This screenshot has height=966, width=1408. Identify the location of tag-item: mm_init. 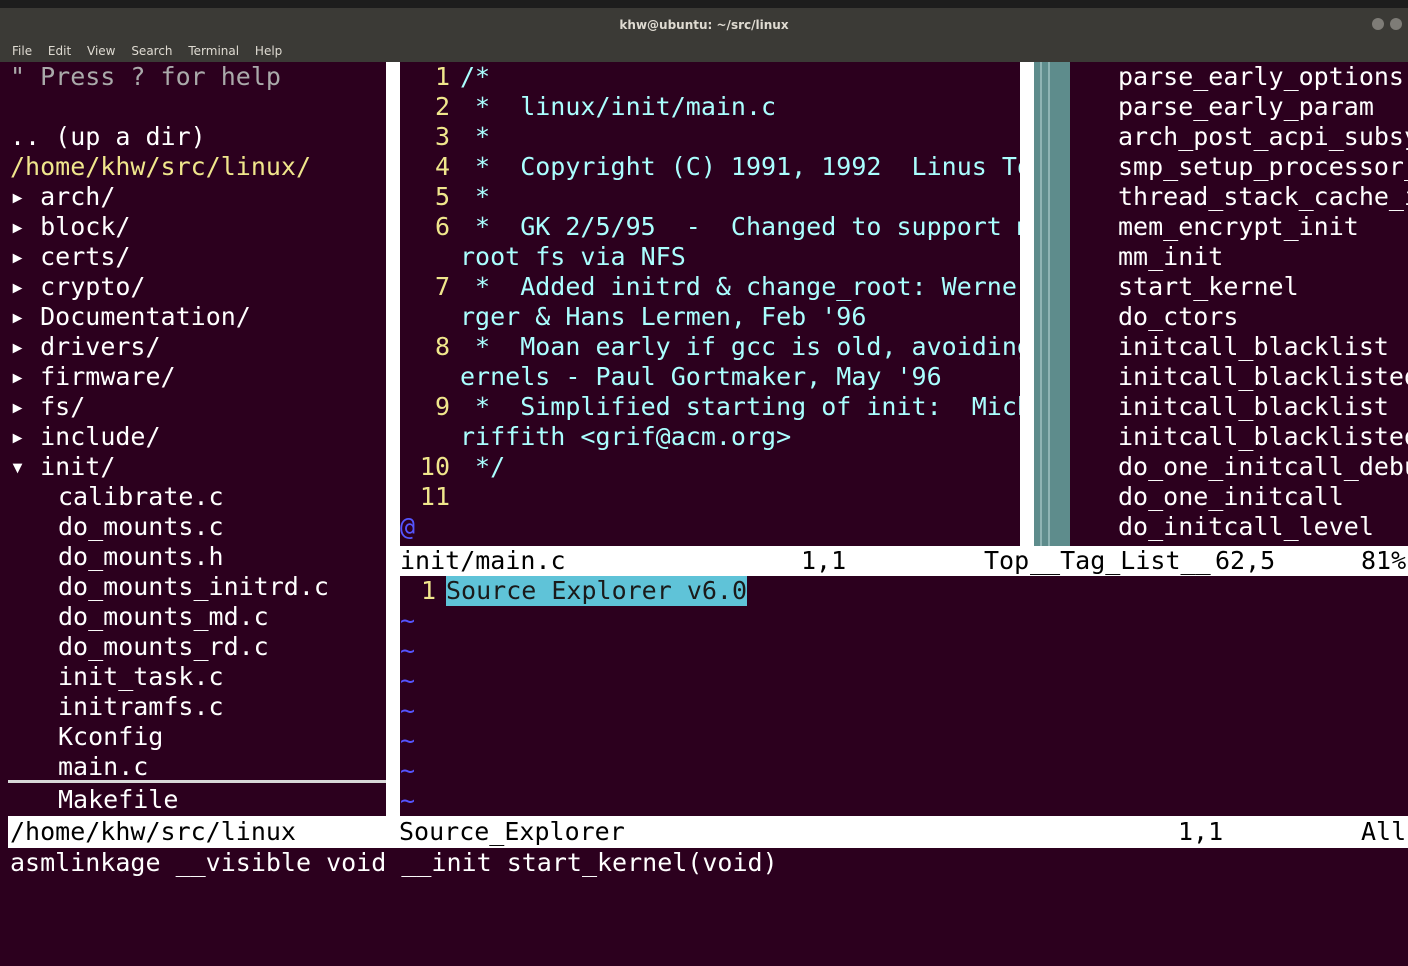
(1170, 257).